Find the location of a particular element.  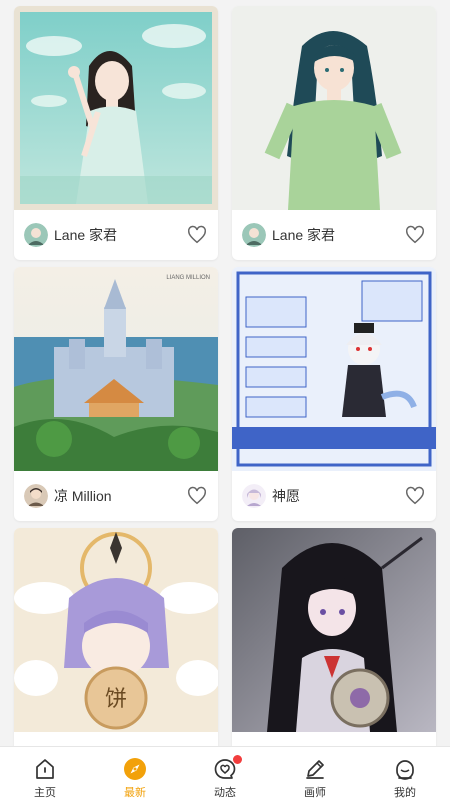

compass-icon is located at coordinates (135, 769).